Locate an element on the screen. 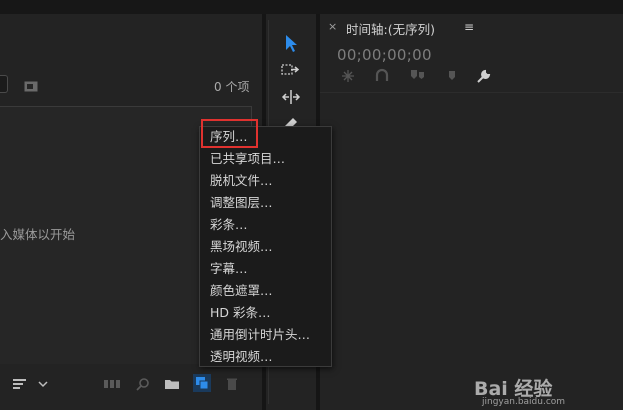 This screenshot has height=410, width=623. item-count: 0 个项 is located at coordinates (232, 87).